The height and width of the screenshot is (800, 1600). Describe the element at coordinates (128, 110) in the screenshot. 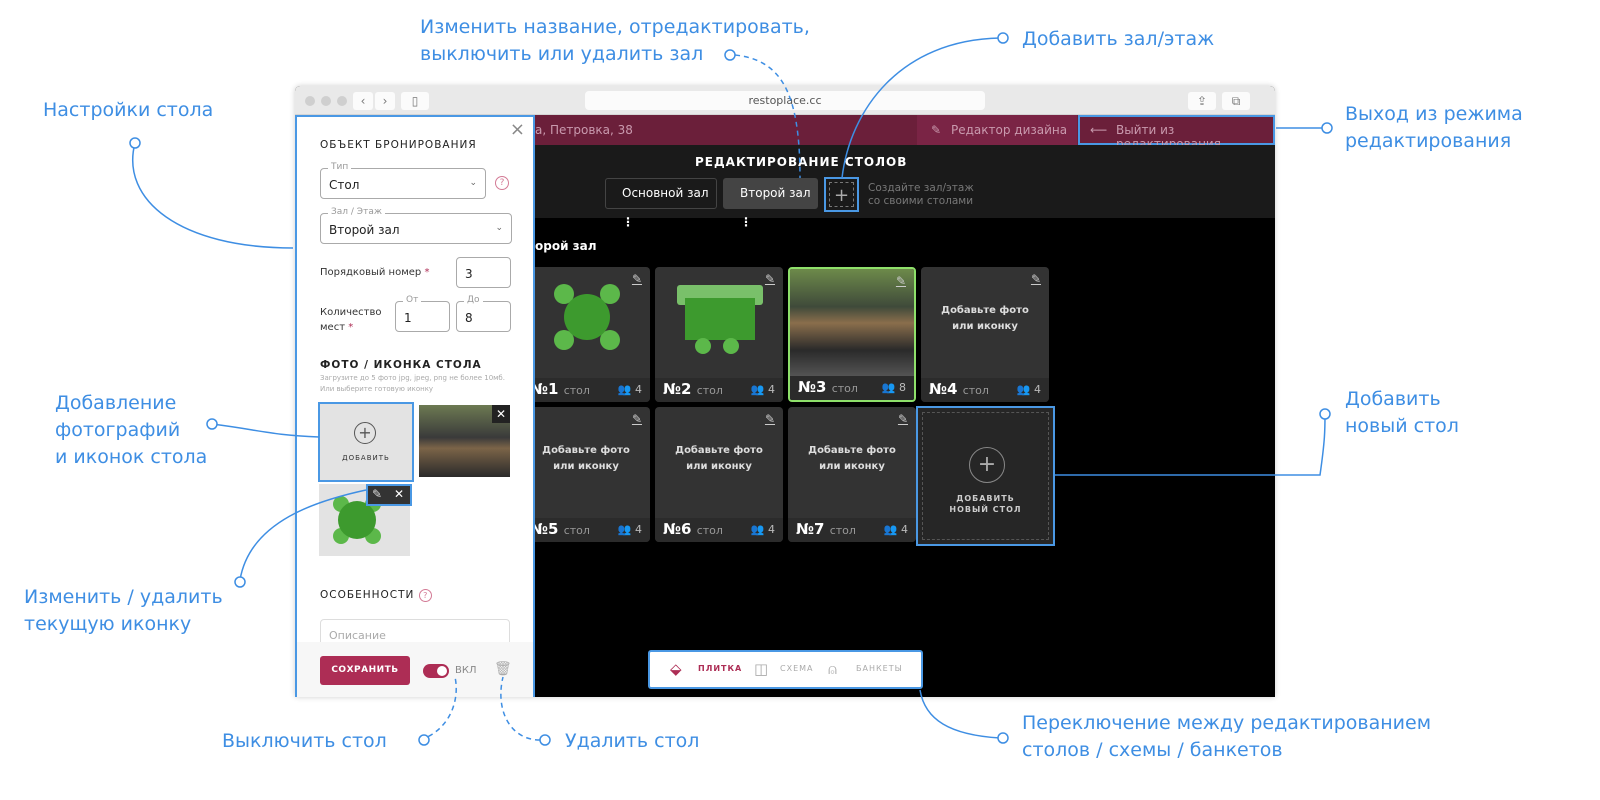

I see `annotation-table-settings: Настройки стола` at that location.